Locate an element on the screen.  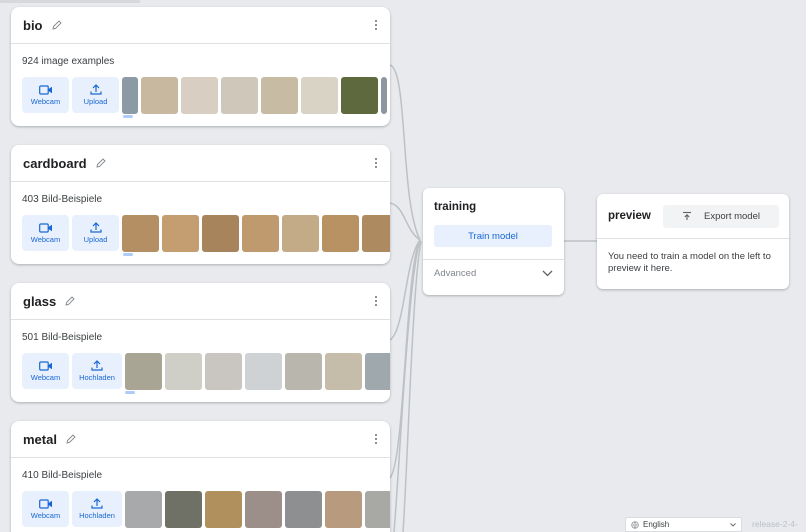
training-panel: training Train model Advanced is located at coordinates (493, 241).